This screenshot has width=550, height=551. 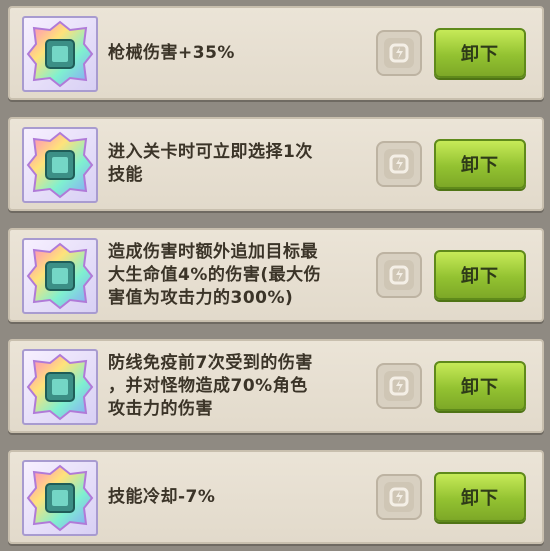 I want to click on skill-description: 造成伤害时额外追加目标最 大生命值4%的伤害(最大伤 害值为攻击力的300%), so click(x=215, y=274).